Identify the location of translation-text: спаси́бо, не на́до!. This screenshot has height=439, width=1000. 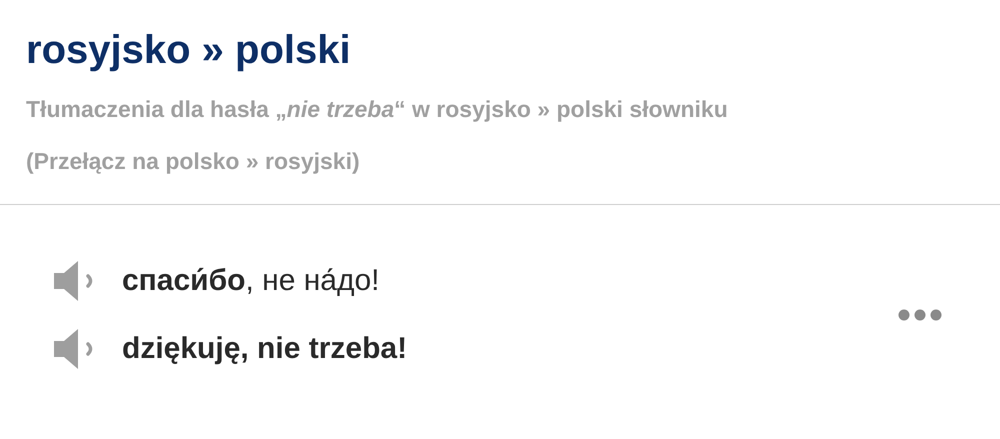
(251, 281).